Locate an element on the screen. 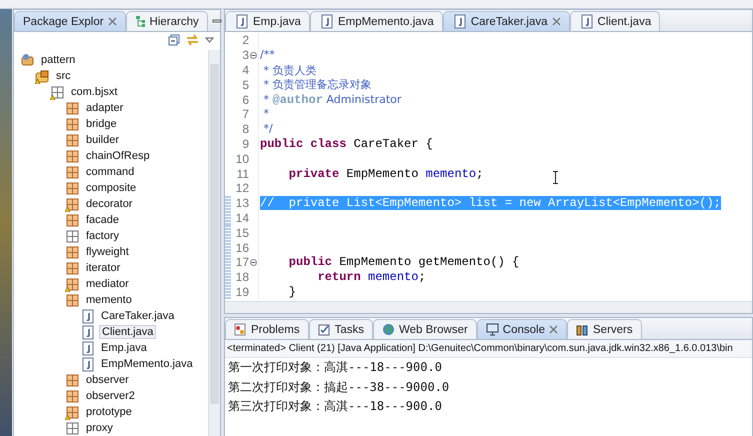  tab: Emp.java is located at coordinates (267, 21).